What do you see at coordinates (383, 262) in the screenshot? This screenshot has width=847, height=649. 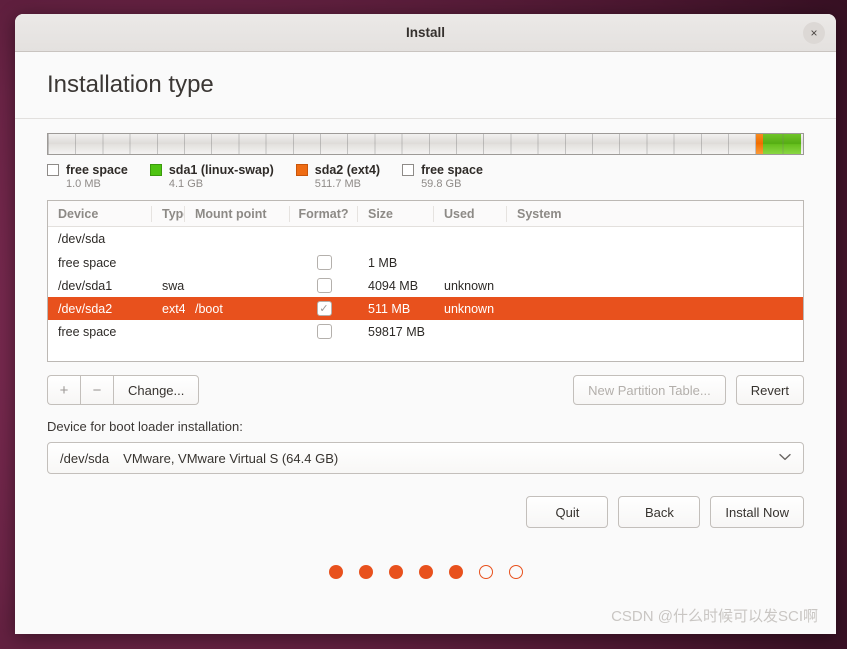 I see `cell-size: 1 MB` at bounding box center [383, 262].